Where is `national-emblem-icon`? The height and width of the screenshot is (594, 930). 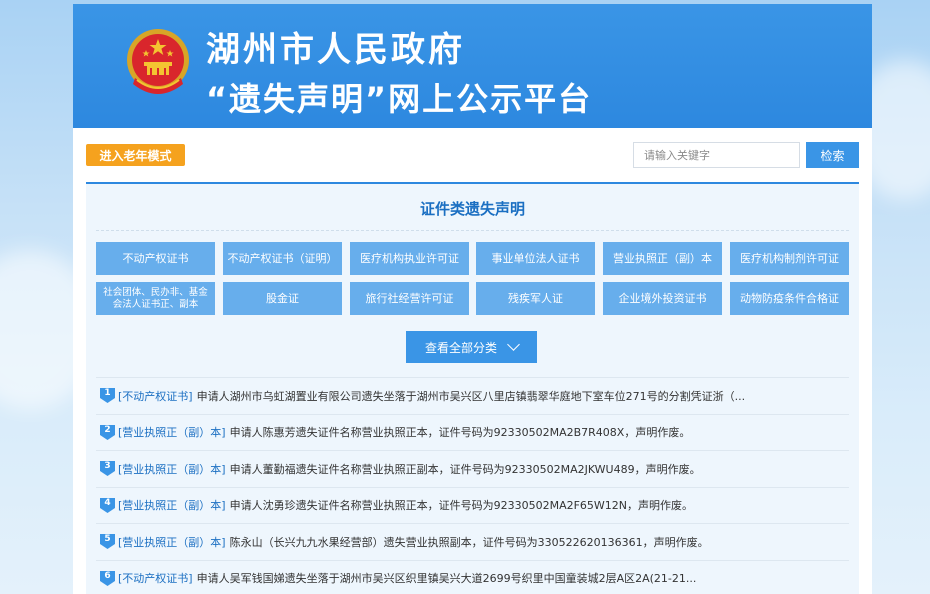
national-emblem-icon is located at coordinates (158, 61).